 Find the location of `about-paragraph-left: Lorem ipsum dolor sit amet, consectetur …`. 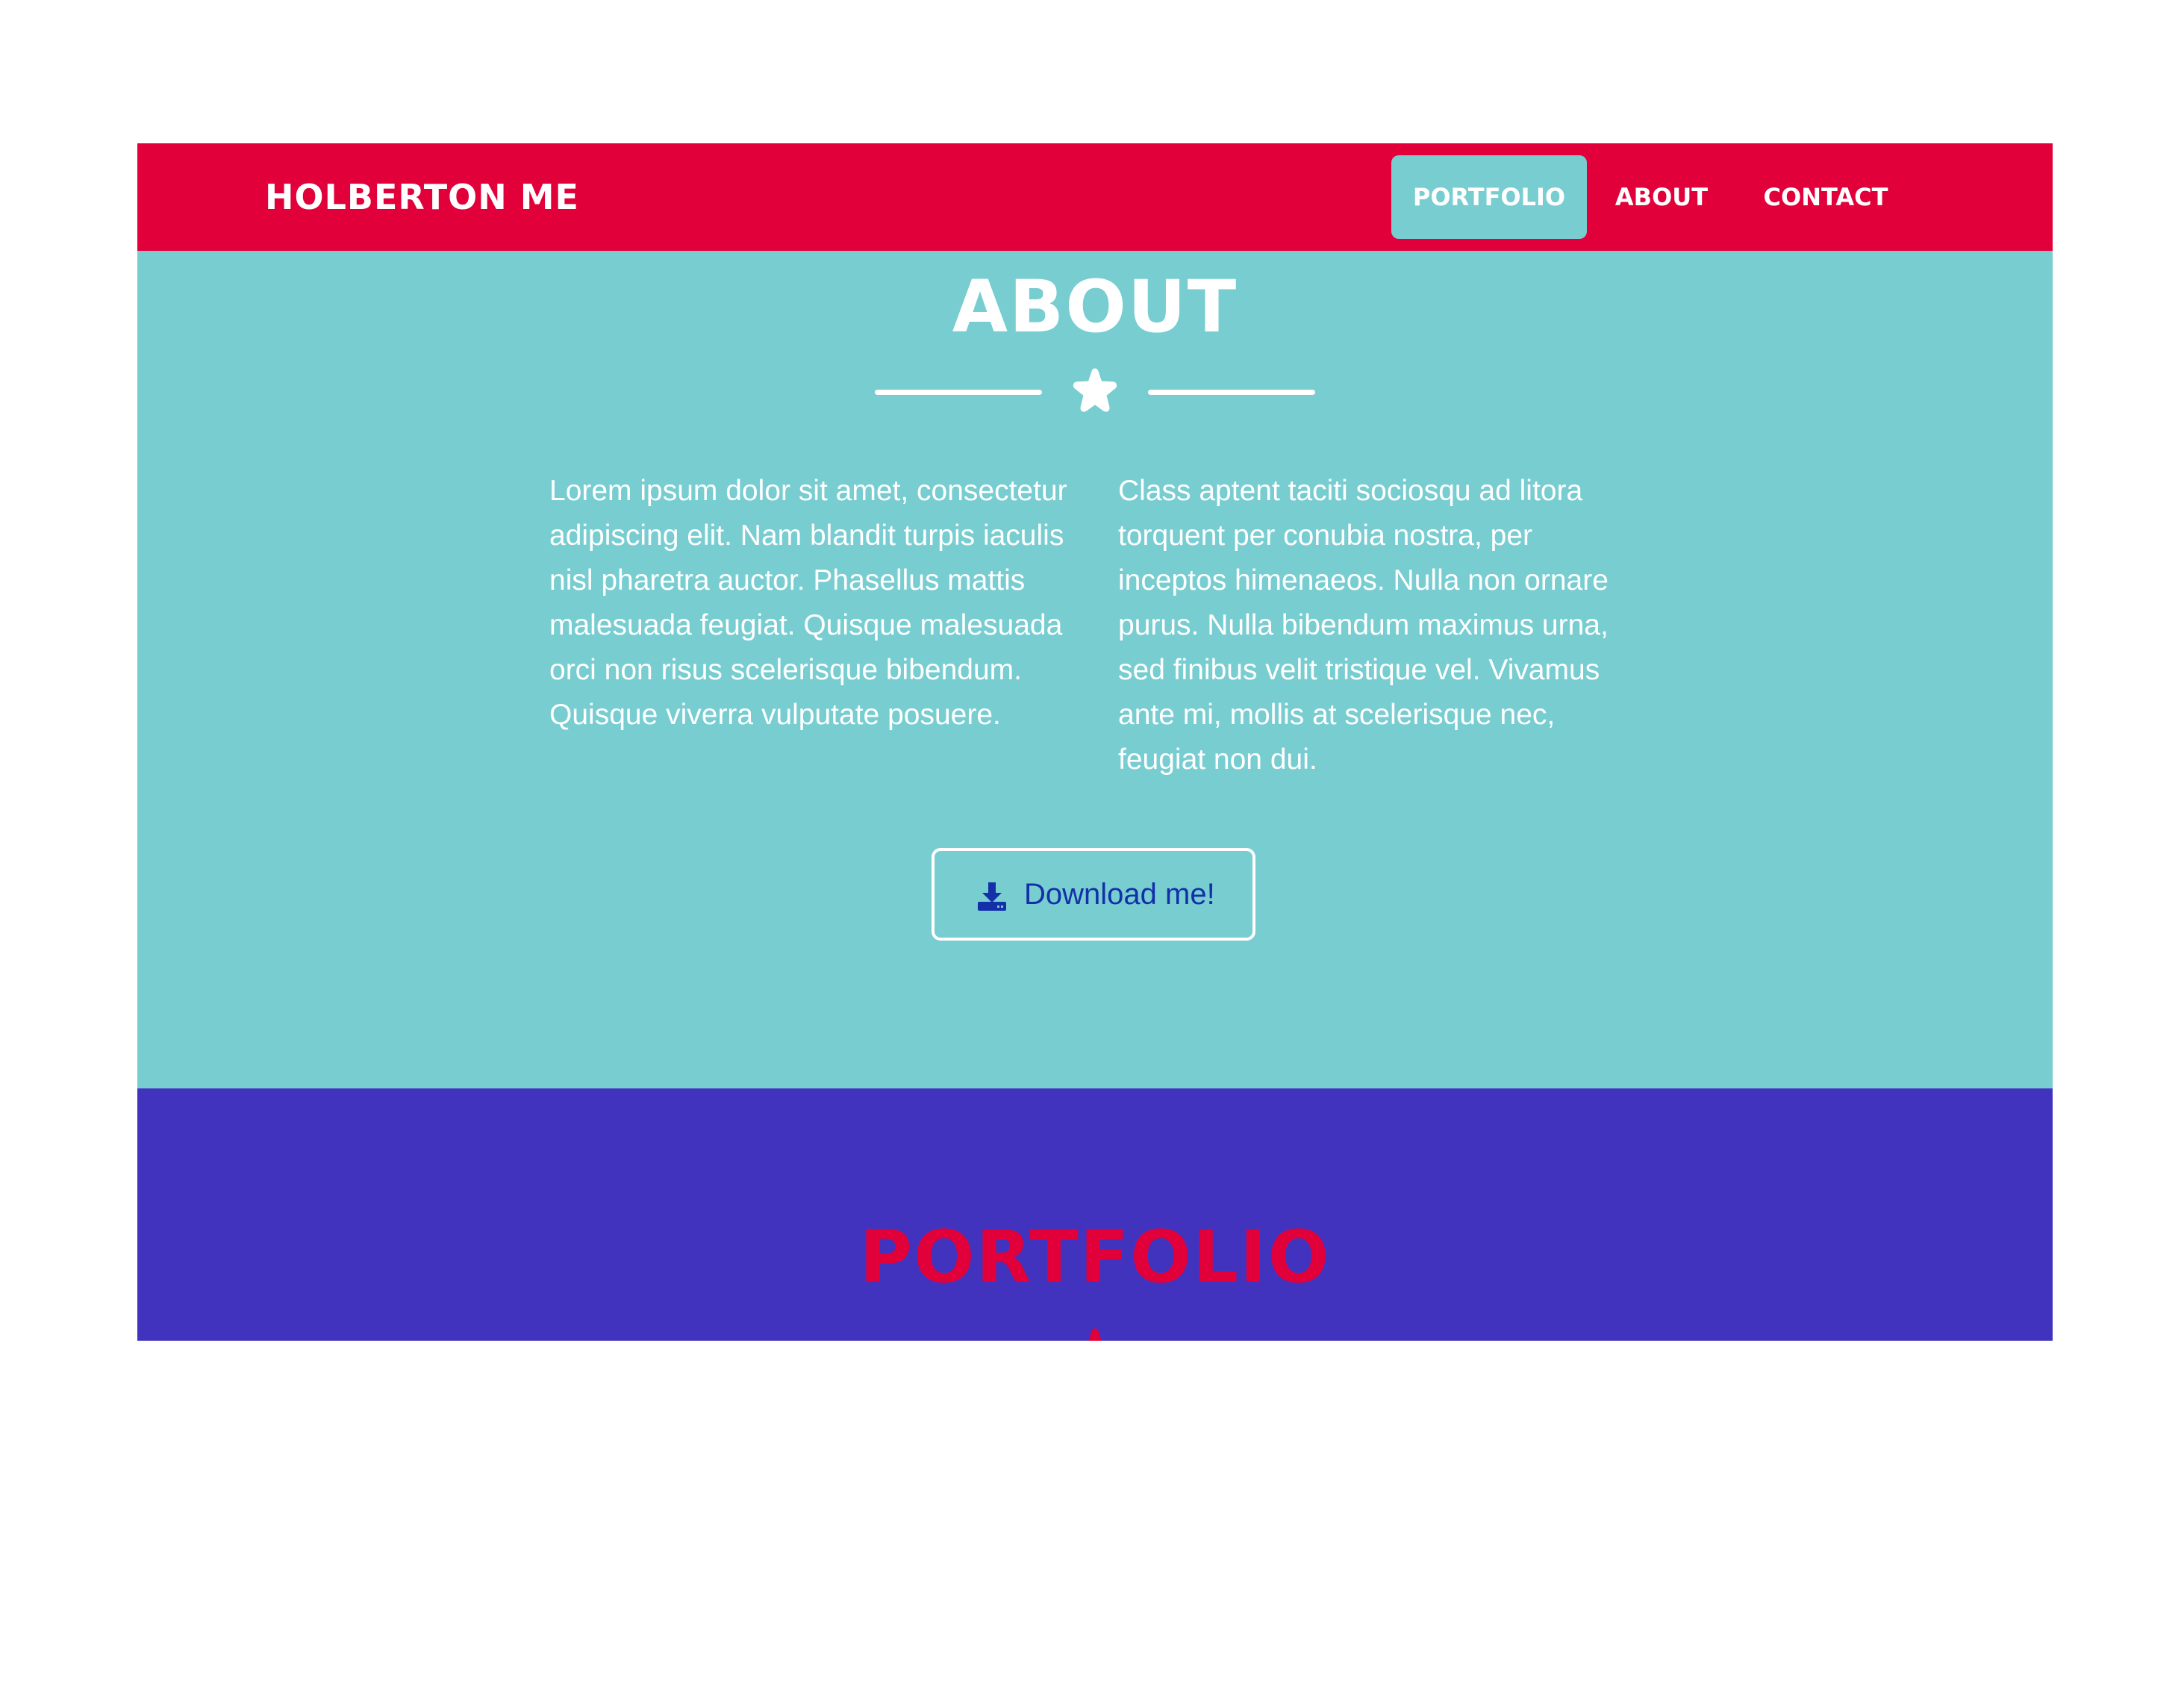

about-paragraph-left: Lorem ipsum dolor sit amet, consectetur … is located at coordinates (808, 603).